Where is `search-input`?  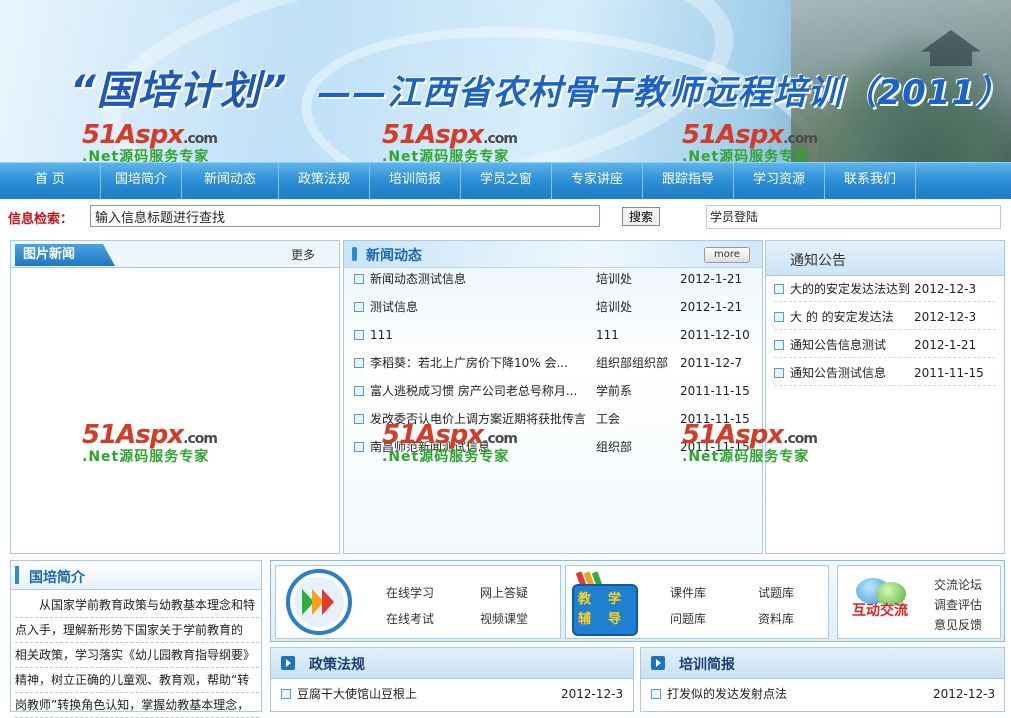
search-input is located at coordinates (345, 216).